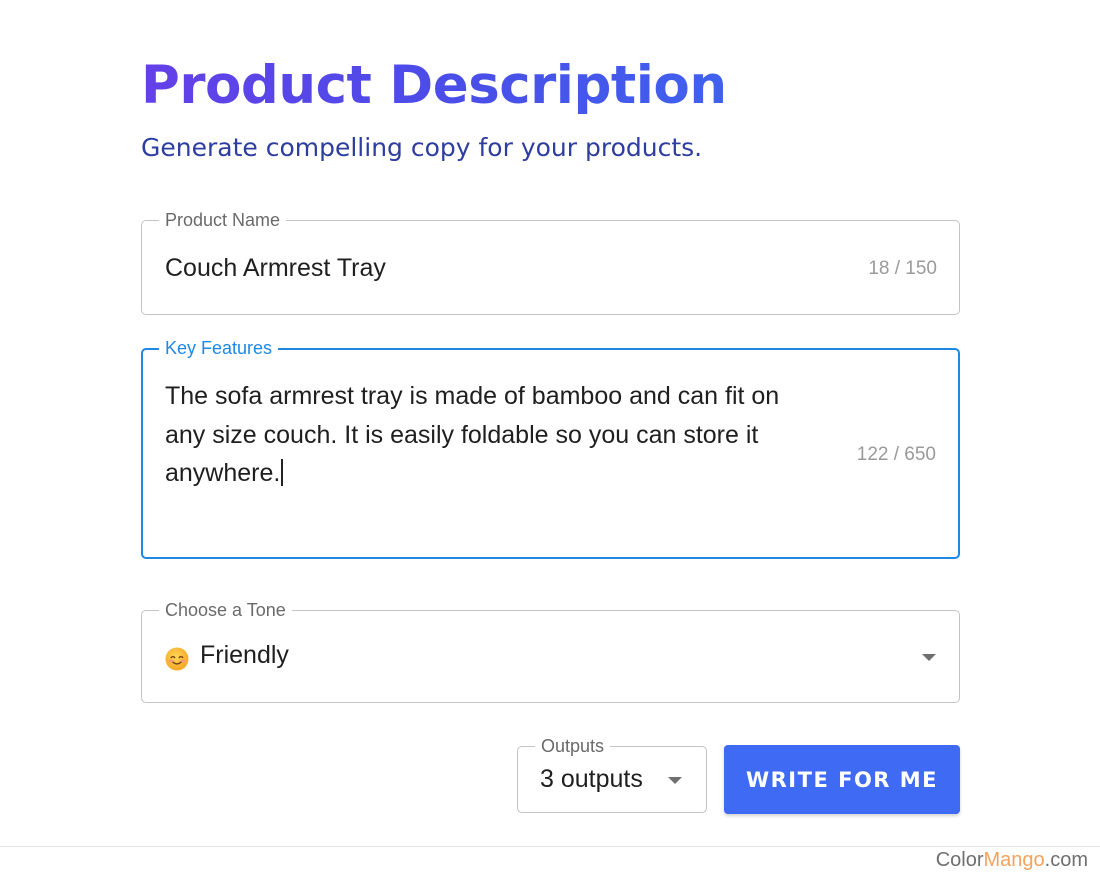 This screenshot has width=1100, height=880. I want to click on smiling-face-icon, so click(177, 659).